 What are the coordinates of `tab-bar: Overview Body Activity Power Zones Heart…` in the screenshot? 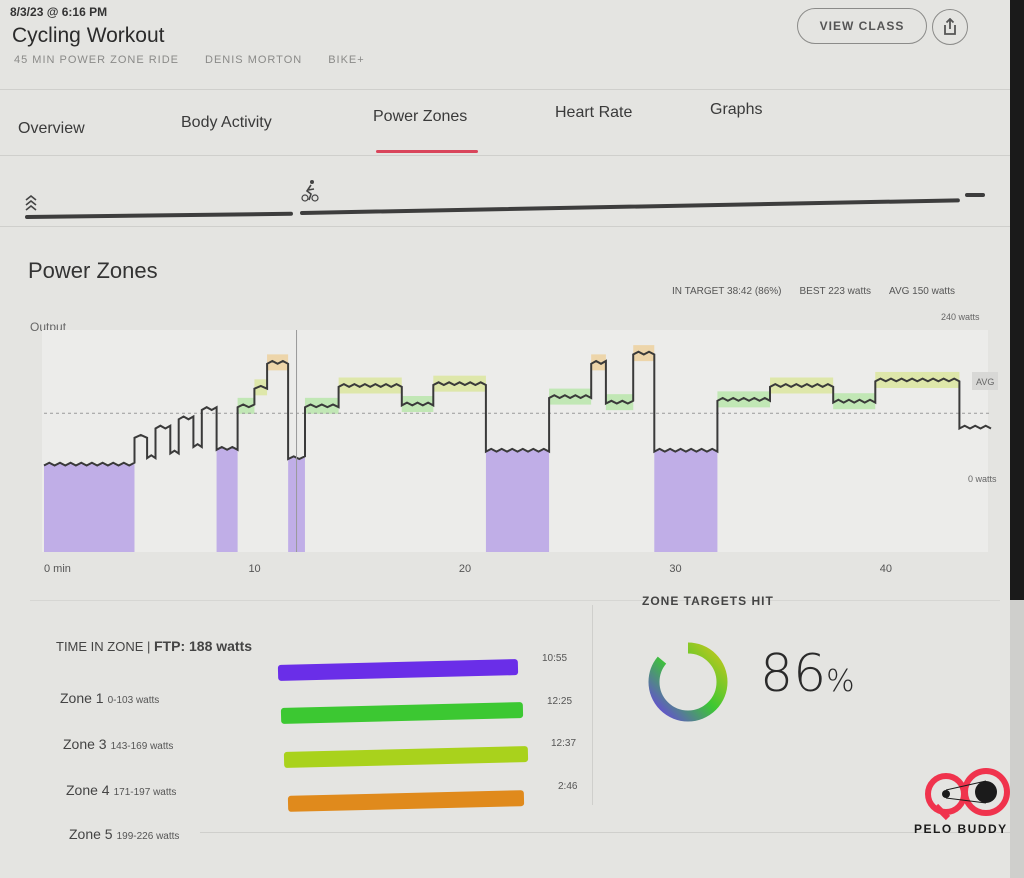 It's located at (506, 123).